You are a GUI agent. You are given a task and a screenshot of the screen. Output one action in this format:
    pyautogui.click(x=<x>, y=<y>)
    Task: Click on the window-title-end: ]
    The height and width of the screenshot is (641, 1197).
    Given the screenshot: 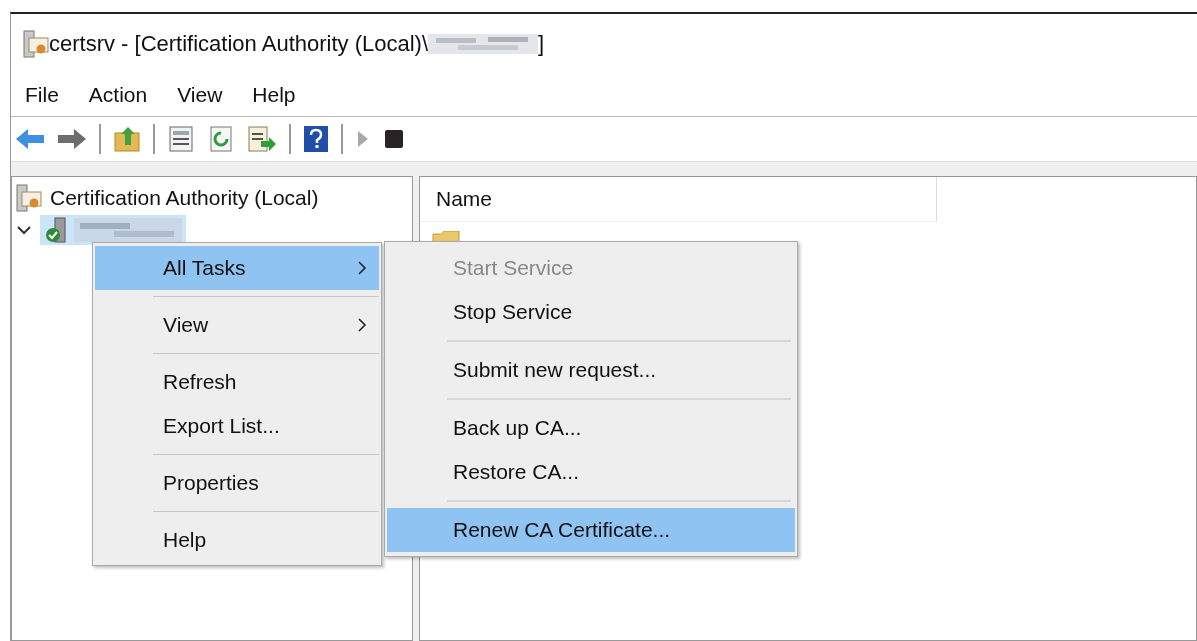 What is the action you would take?
    pyautogui.click(x=541, y=44)
    